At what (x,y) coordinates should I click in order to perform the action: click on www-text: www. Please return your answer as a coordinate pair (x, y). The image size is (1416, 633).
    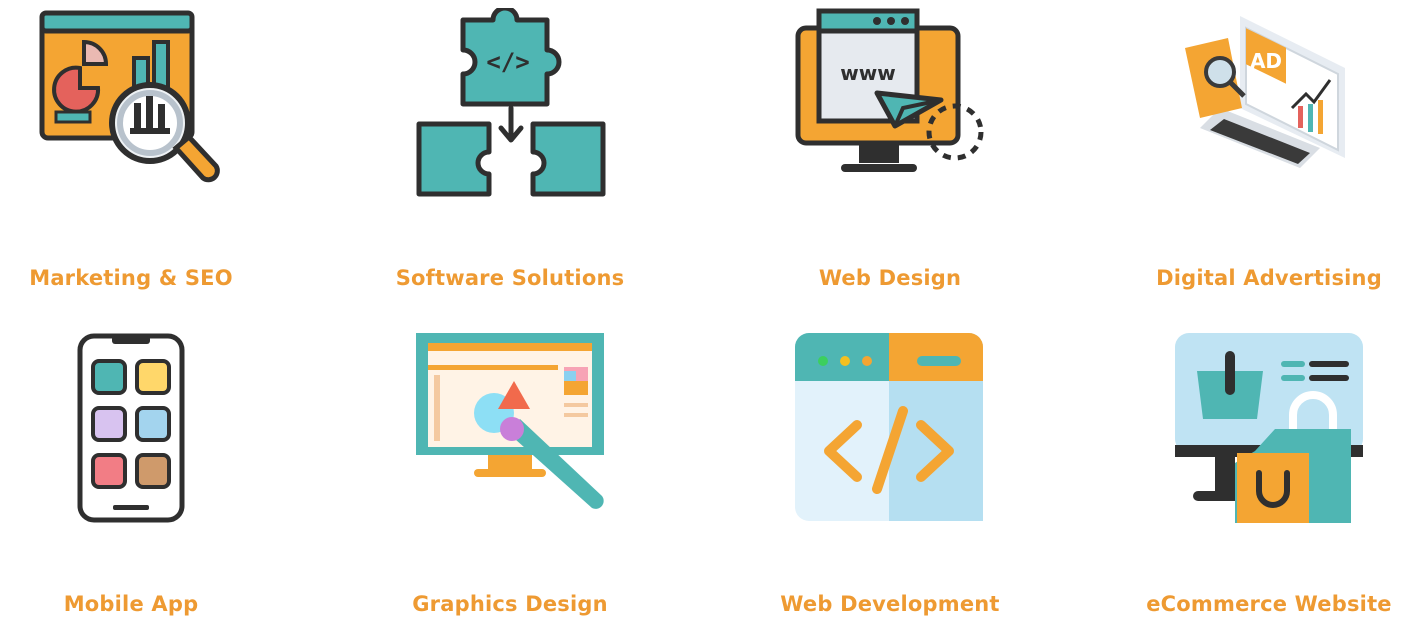
    Looking at the image, I should click on (867, 73).